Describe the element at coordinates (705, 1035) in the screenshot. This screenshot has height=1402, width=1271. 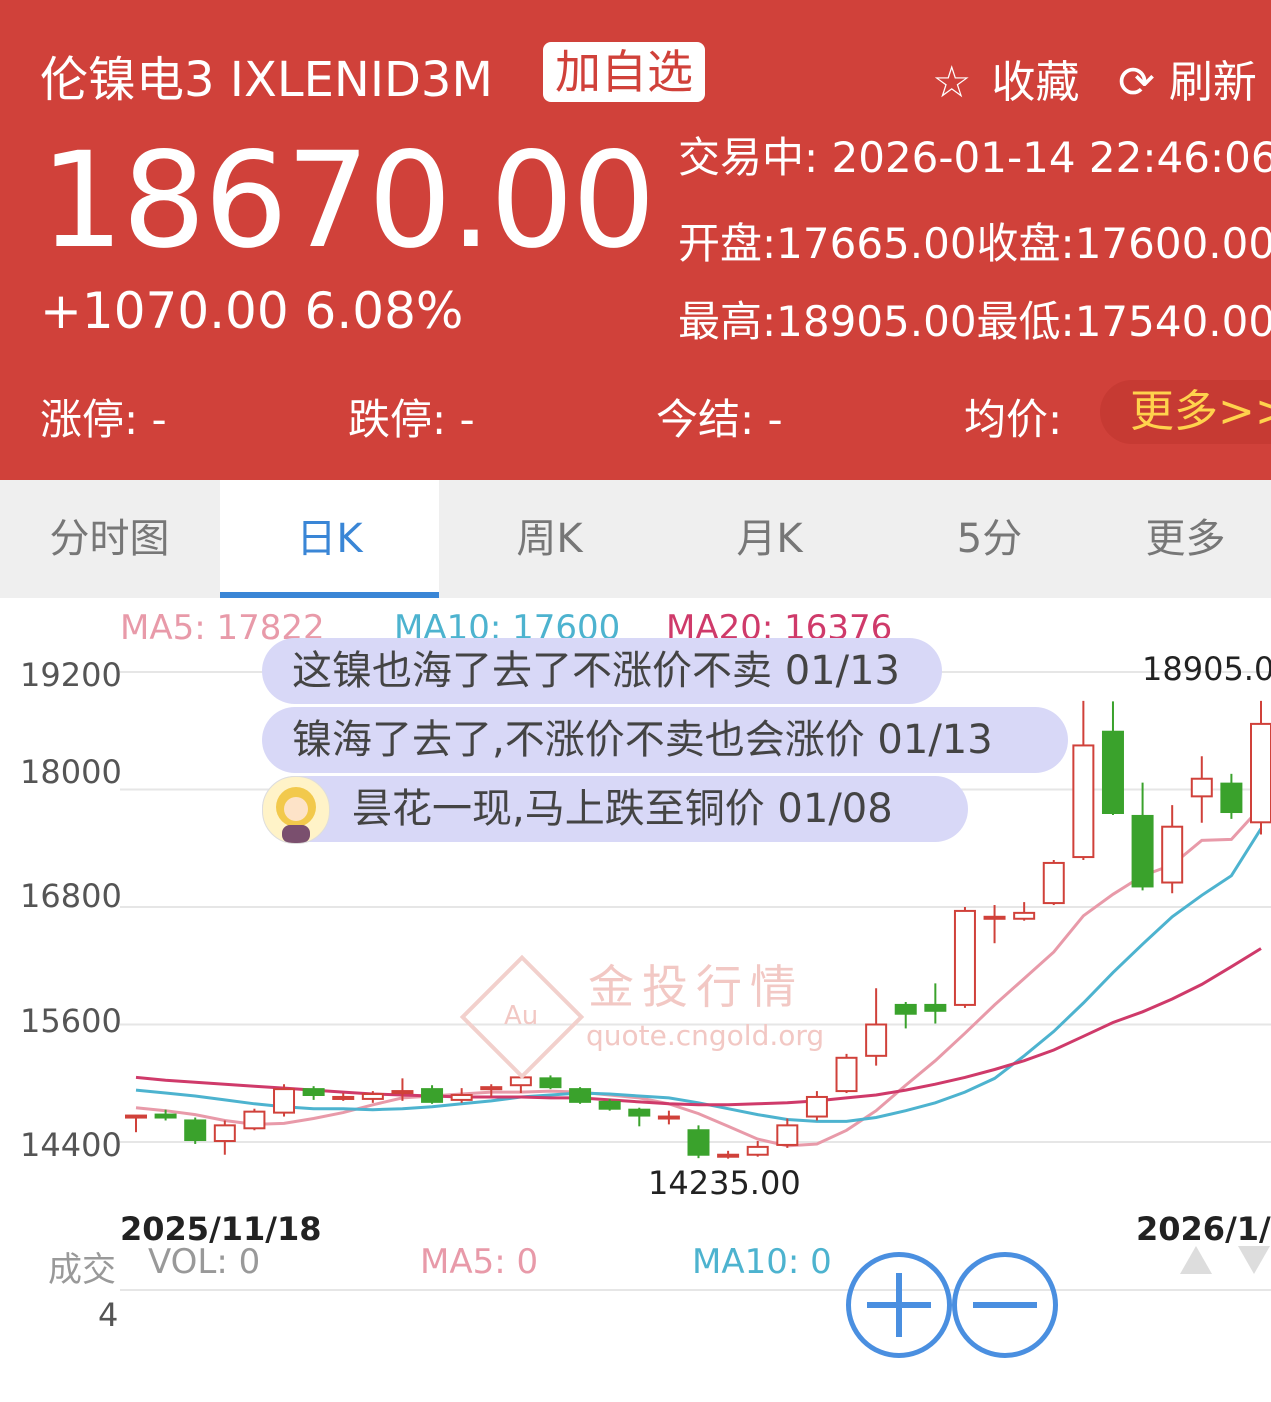
I see `watermark-url: quote.cngold.org` at that location.